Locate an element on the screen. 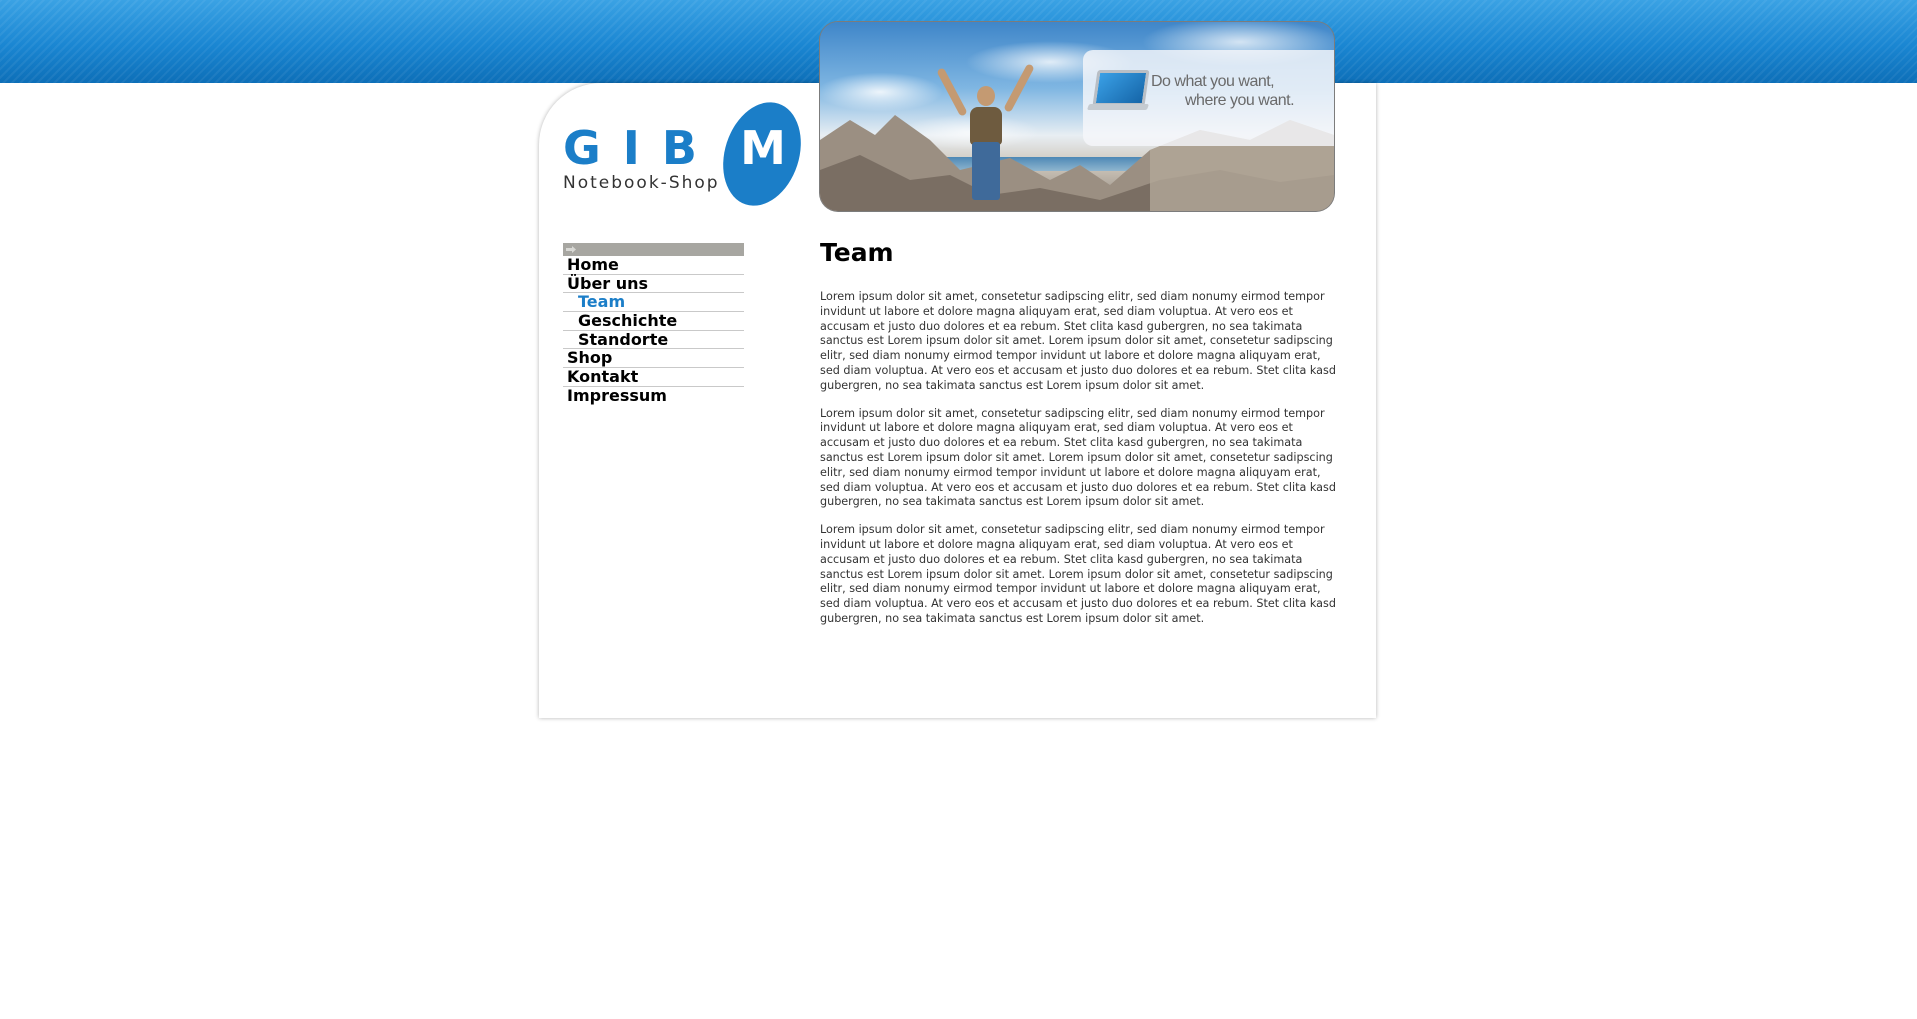 The height and width of the screenshot is (1019, 1917). promo-line-1: Do what you want, is located at coordinates (1213, 81).